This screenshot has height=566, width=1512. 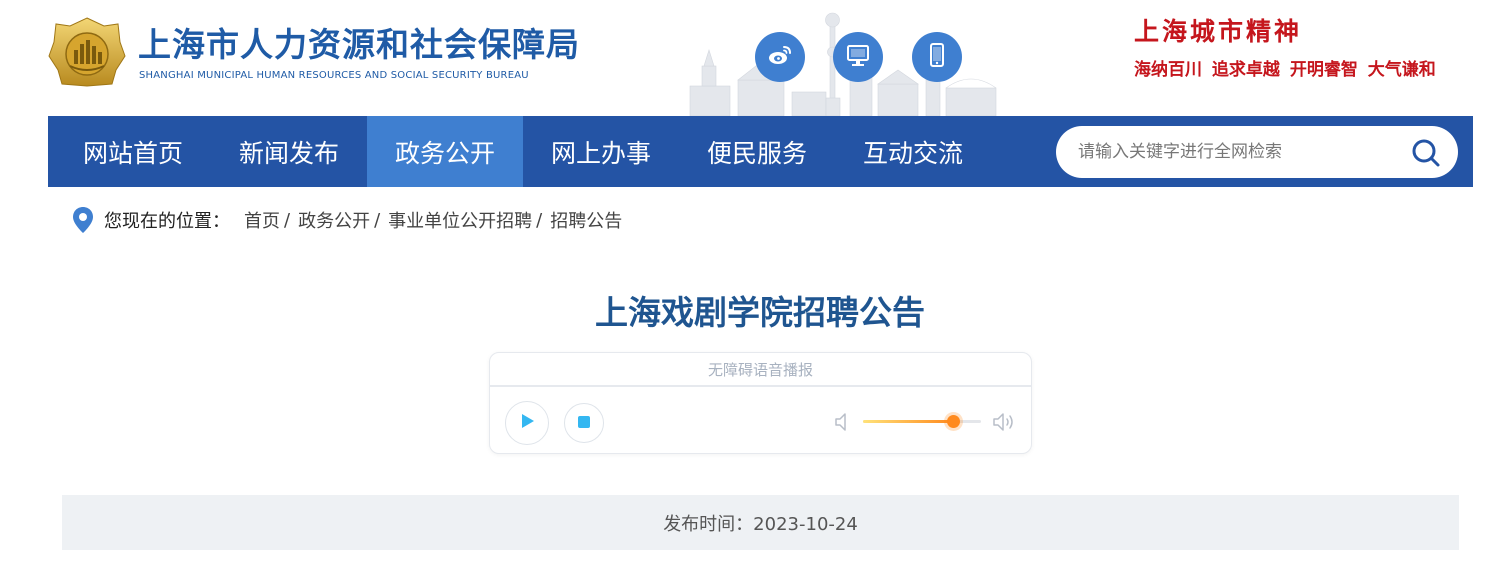 What do you see at coordinates (760, 370) in the screenshot?
I see `player-title: 无障碍语音播报` at bounding box center [760, 370].